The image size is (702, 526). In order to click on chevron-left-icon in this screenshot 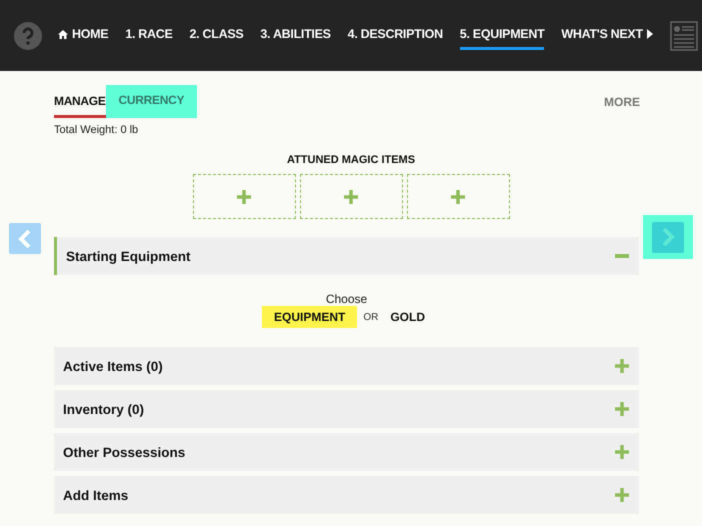, I will do `click(25, 238)`.